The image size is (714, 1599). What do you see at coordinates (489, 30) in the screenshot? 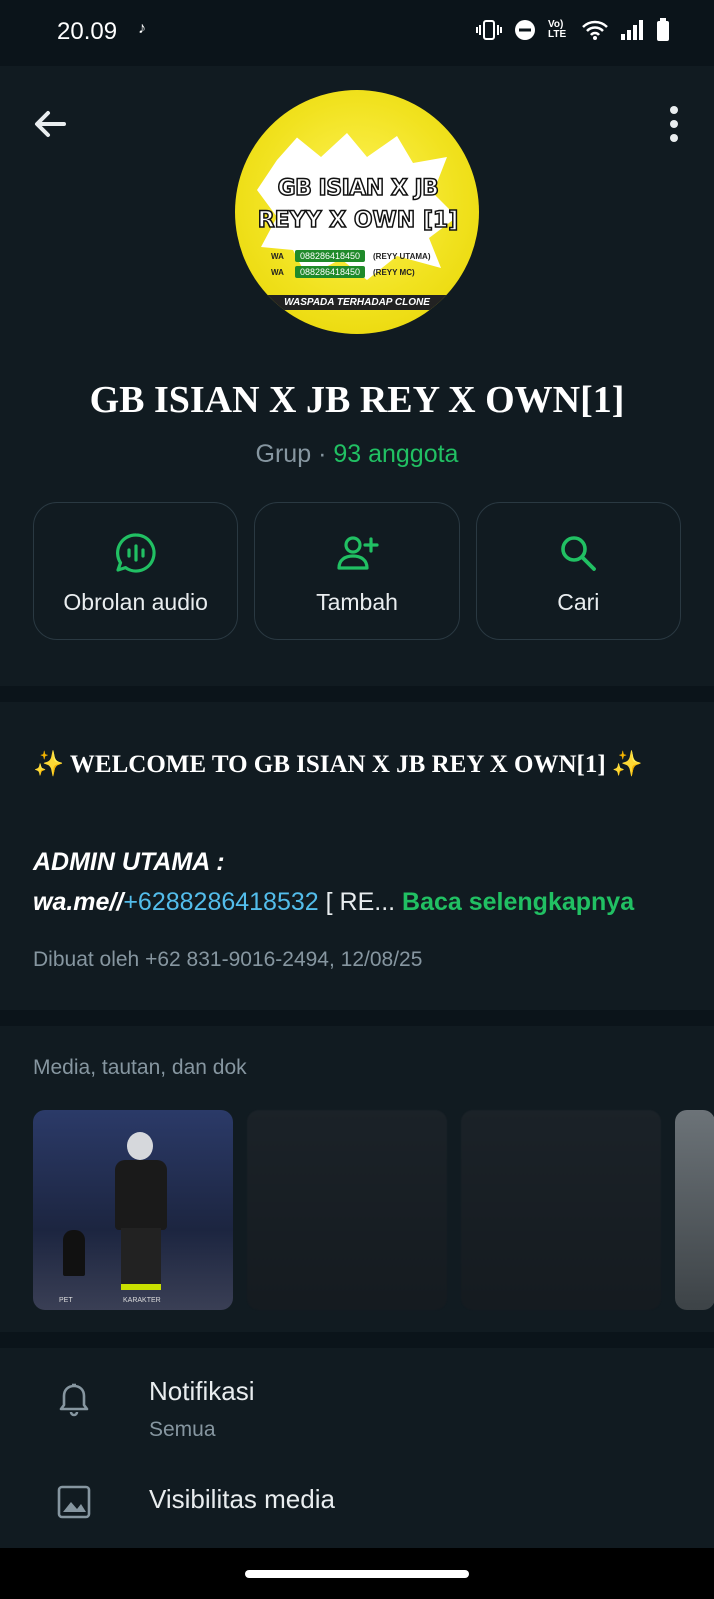
I see `vibrate-icon` at bounding box center [489, 30].